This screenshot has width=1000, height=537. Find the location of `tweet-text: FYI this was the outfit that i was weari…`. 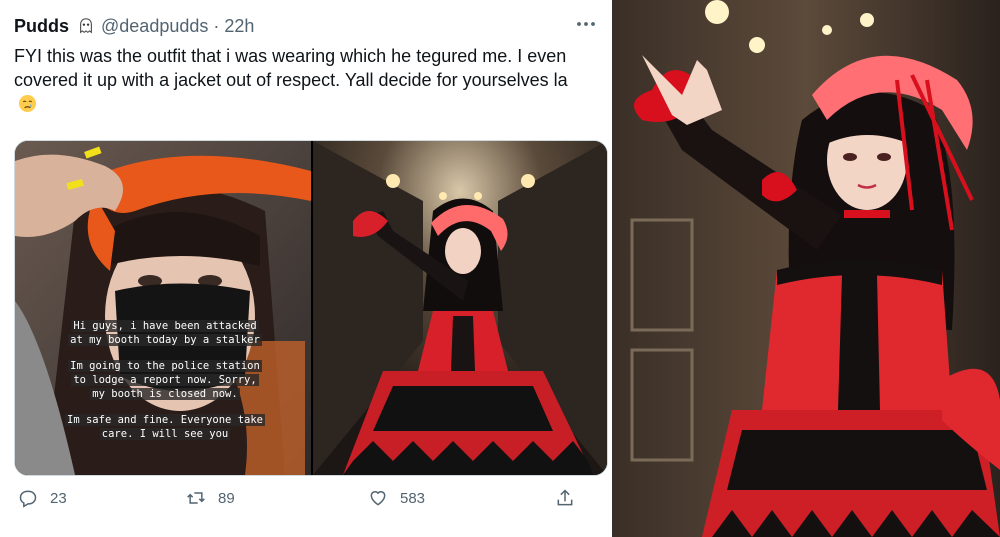

tweet-text: FYI this was the outfit that i was weari… is located at coordinates (299, 80).